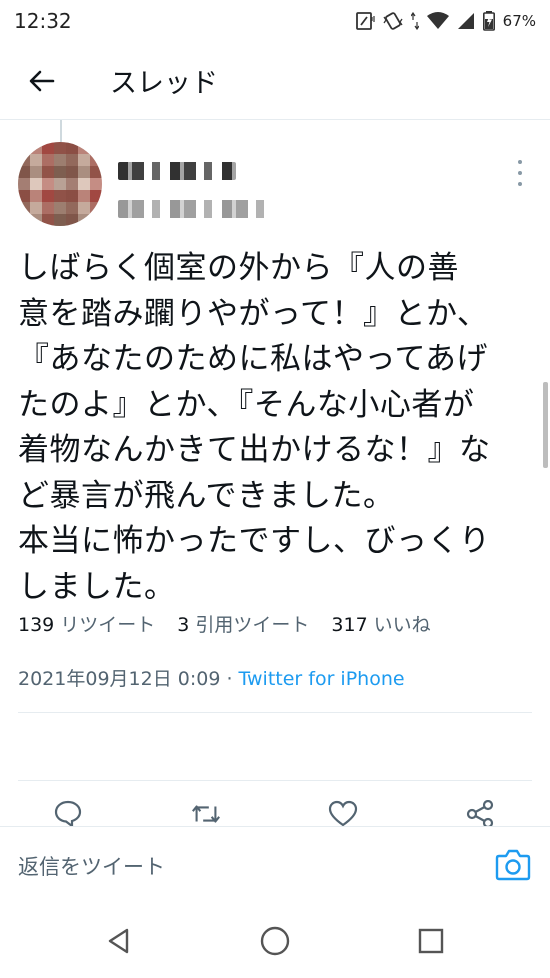 Image resolution: width=550 pixels, height=978 pixels. I want to click on app-header: スレッド, so click(275, 81).